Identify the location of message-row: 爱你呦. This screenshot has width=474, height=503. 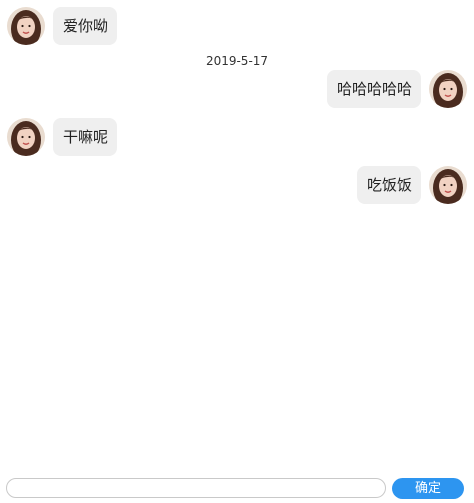
(62, 26).